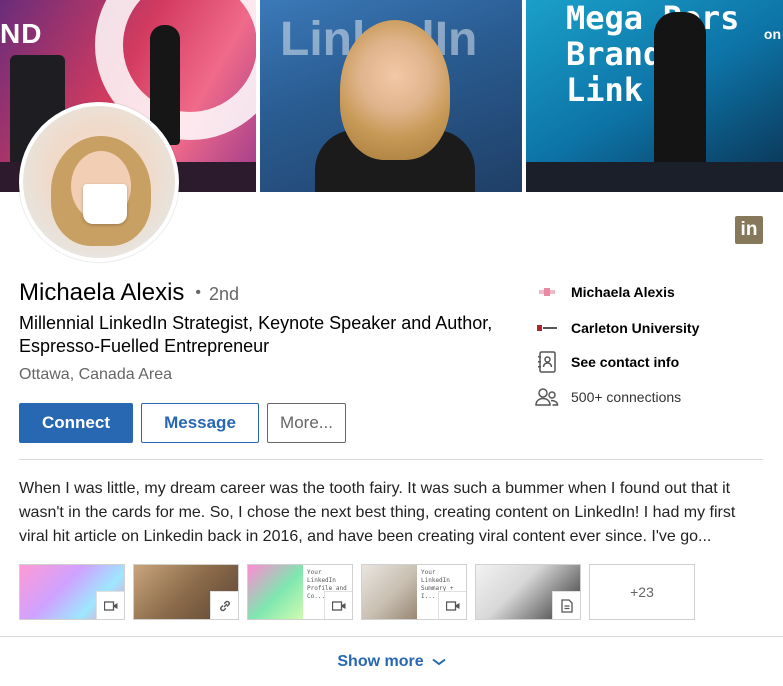  What do you see at coordinates (102, 292) in the screenshot?
I see `profile-name: Michaela Alexis` at bounding box center [102, 292].